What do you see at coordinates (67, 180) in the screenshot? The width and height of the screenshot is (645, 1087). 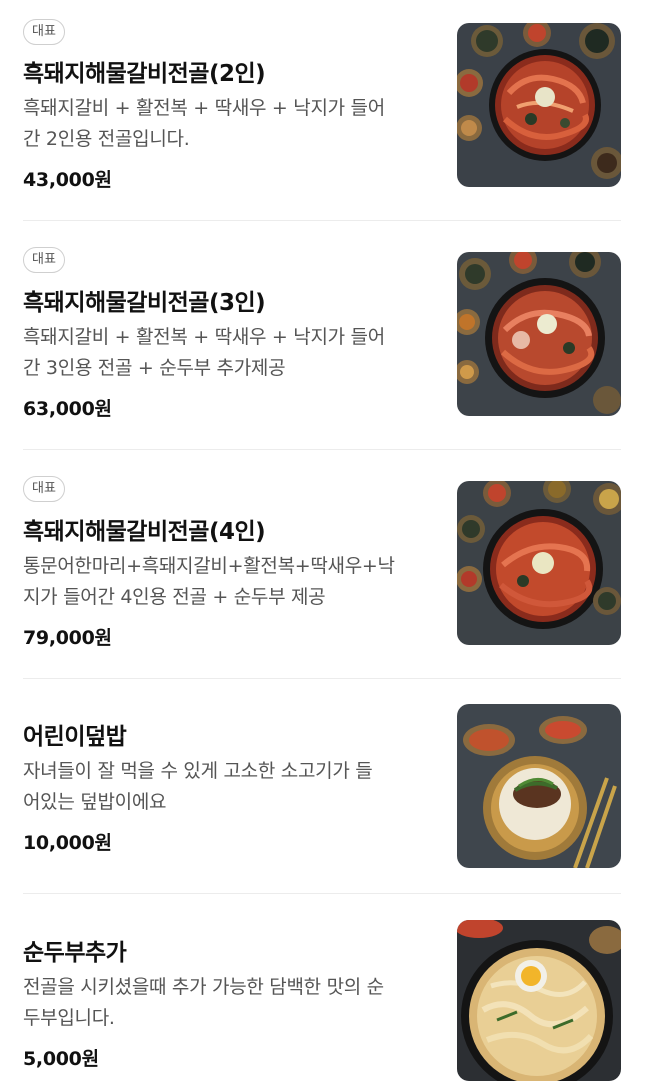 I see `menu-item-price: 43,000원` at bounding box center [67, 180].